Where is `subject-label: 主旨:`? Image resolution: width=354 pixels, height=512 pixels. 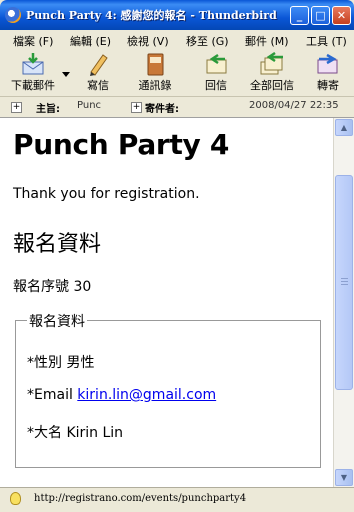 subject-label: 主旨: is located at coordinates (48, 109).